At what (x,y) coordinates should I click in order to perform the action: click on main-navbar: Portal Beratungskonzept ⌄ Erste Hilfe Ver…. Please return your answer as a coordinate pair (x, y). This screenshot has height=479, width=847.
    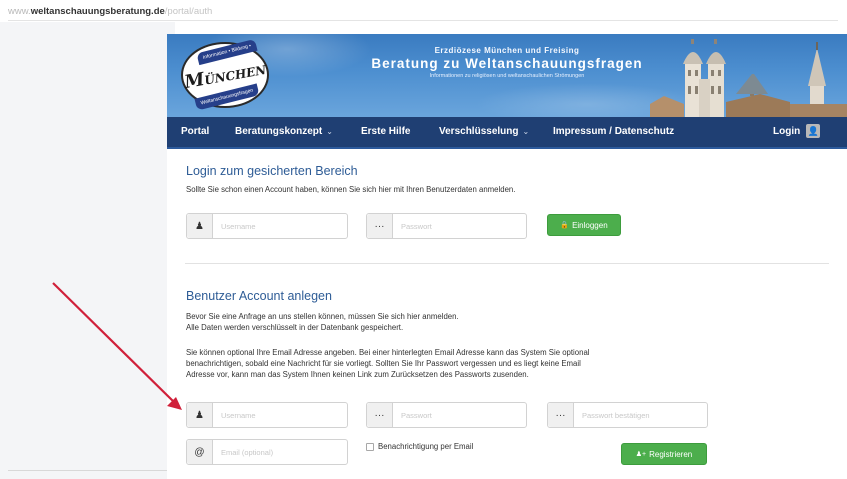
    Looking at the image, I should click on (507, 133).